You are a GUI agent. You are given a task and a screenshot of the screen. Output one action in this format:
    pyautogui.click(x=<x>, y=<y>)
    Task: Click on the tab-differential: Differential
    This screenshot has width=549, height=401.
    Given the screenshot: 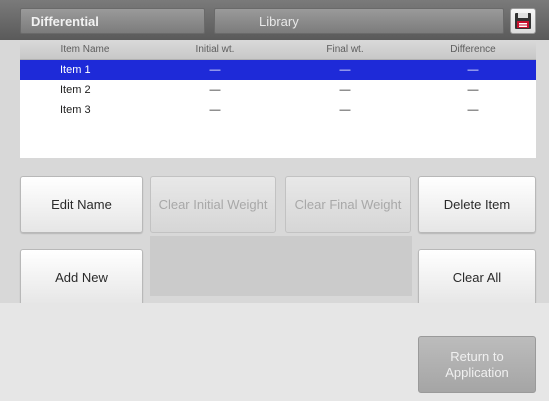 What is the action you would take?
    pyautogui.click(x=112, y=21)
    